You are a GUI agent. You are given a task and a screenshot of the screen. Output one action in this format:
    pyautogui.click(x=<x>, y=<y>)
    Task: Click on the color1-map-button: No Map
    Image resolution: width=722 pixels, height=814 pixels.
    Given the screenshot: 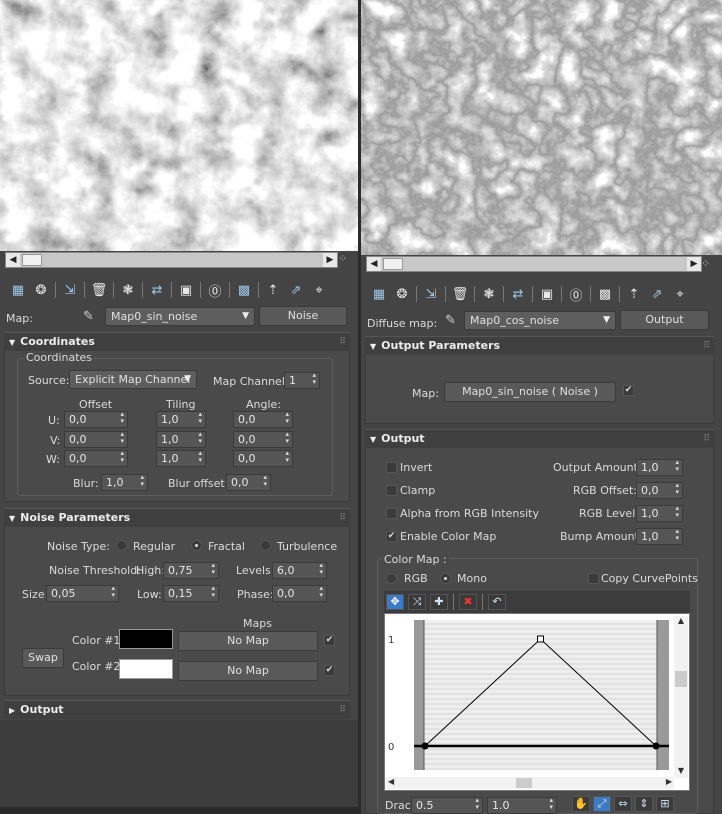 What is the action you would take?
    pyautogui.click(x=248, y=641)
    